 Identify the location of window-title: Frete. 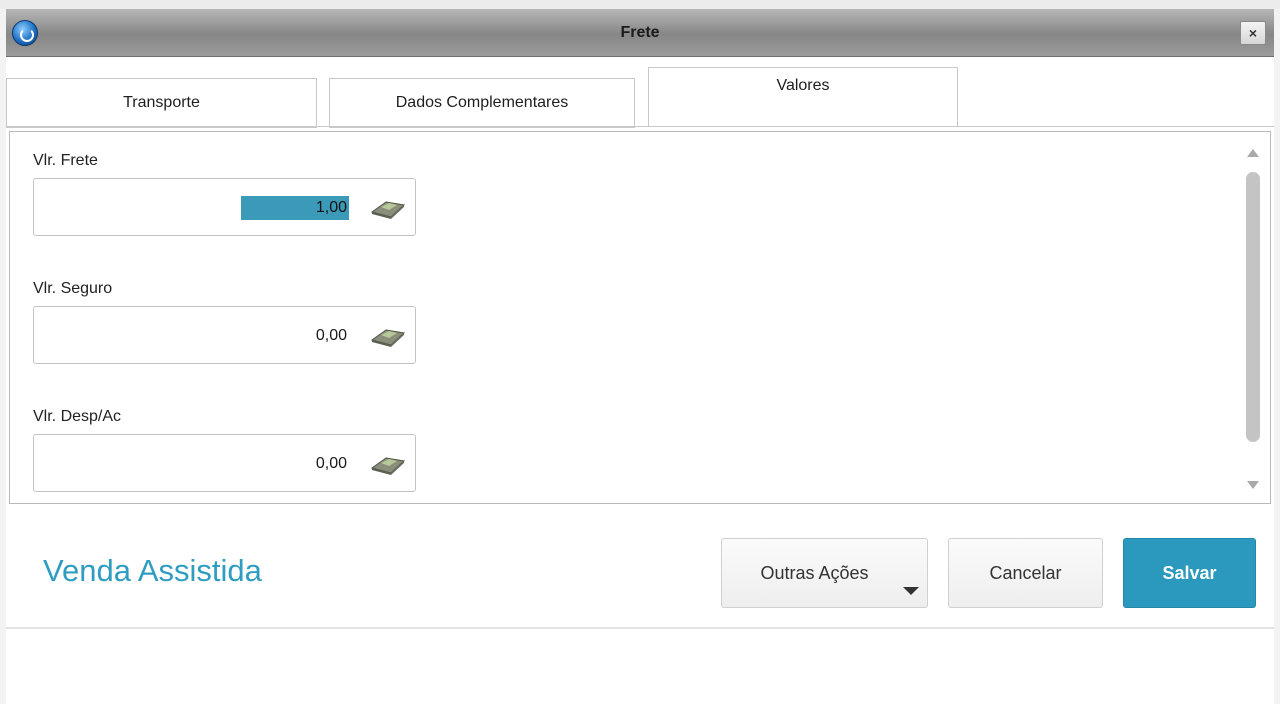
(640, 32).